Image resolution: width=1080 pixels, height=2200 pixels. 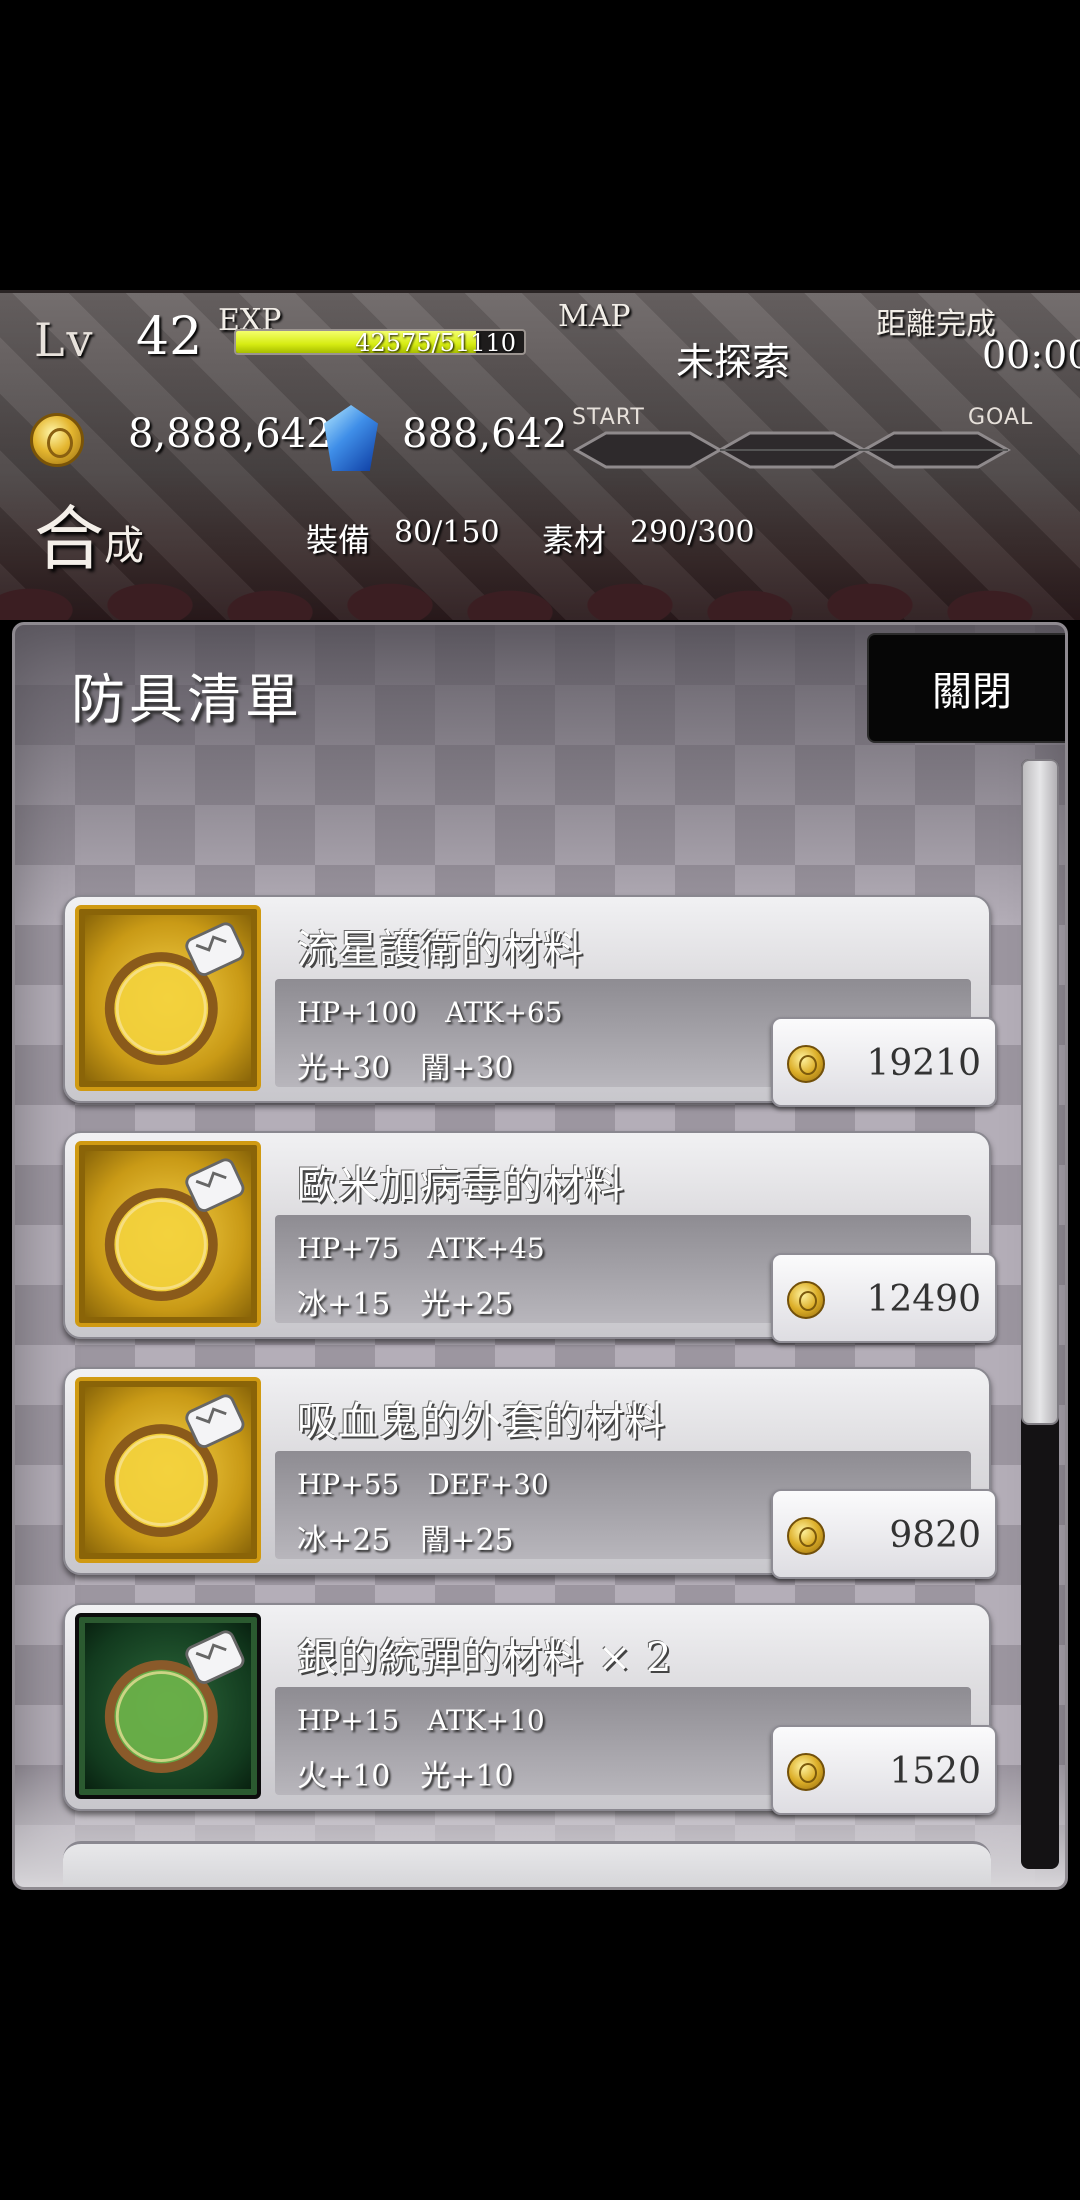 I want to click on scrollbar-track, so click(x=1040, y=1314).